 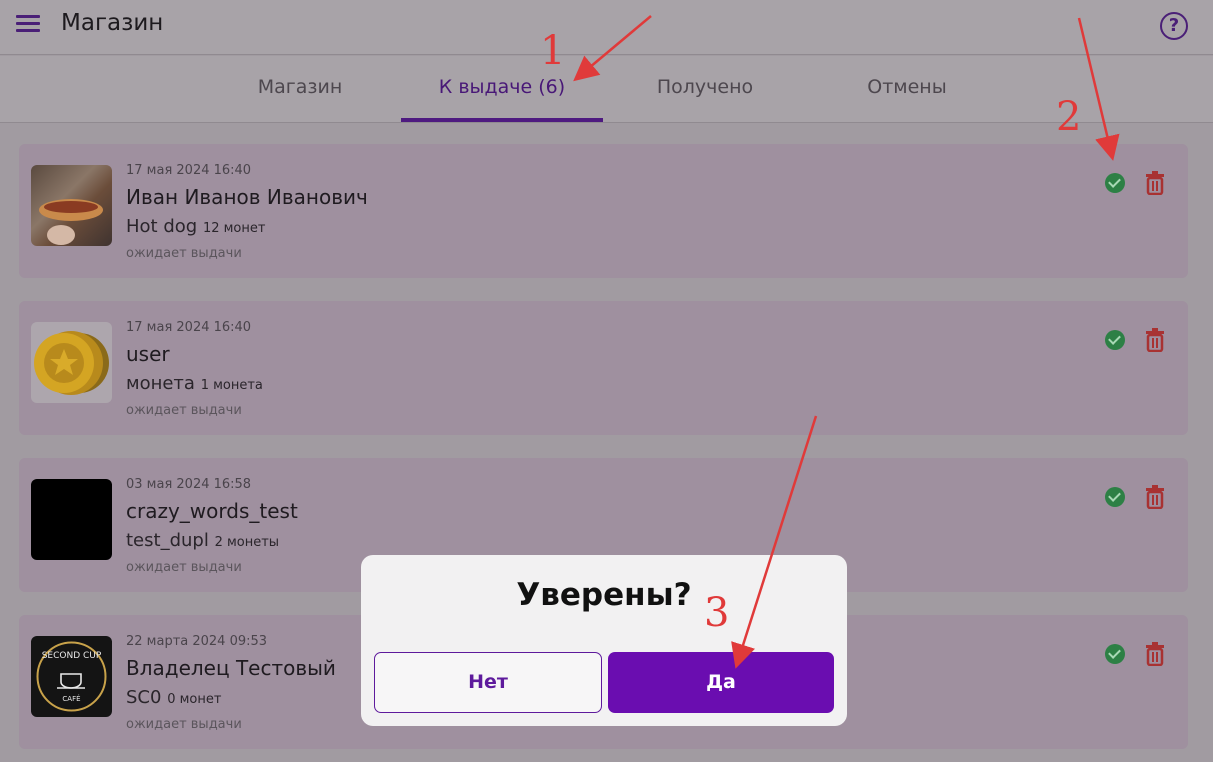 What do you see at coordinates (71, 519) in the screenshot?
I see `product-image-placeholder` at bounding box center [71, 519].